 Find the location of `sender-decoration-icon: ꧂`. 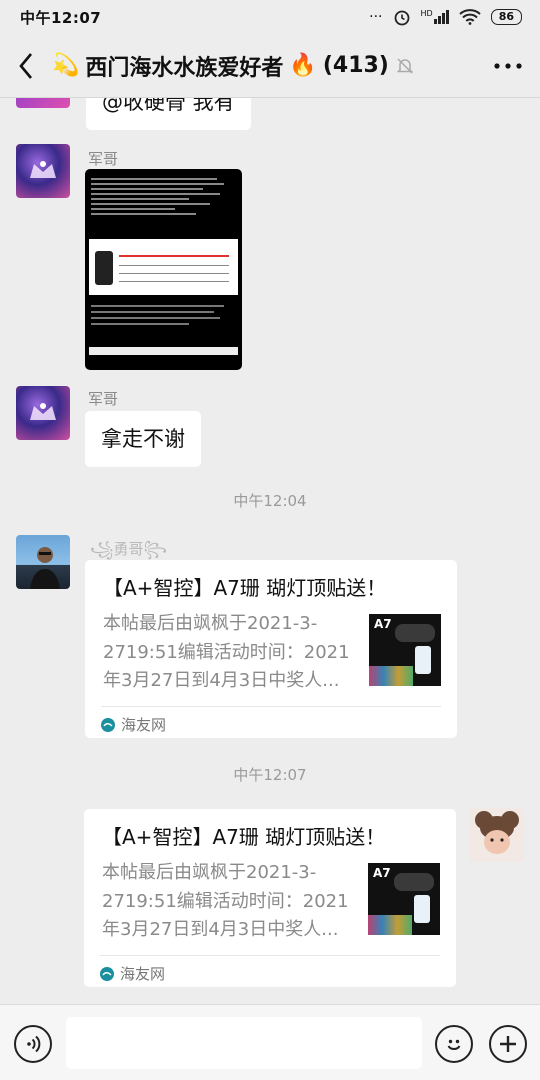

sender-decoration-icon: ꧂ is located at coordinates (155, 549).